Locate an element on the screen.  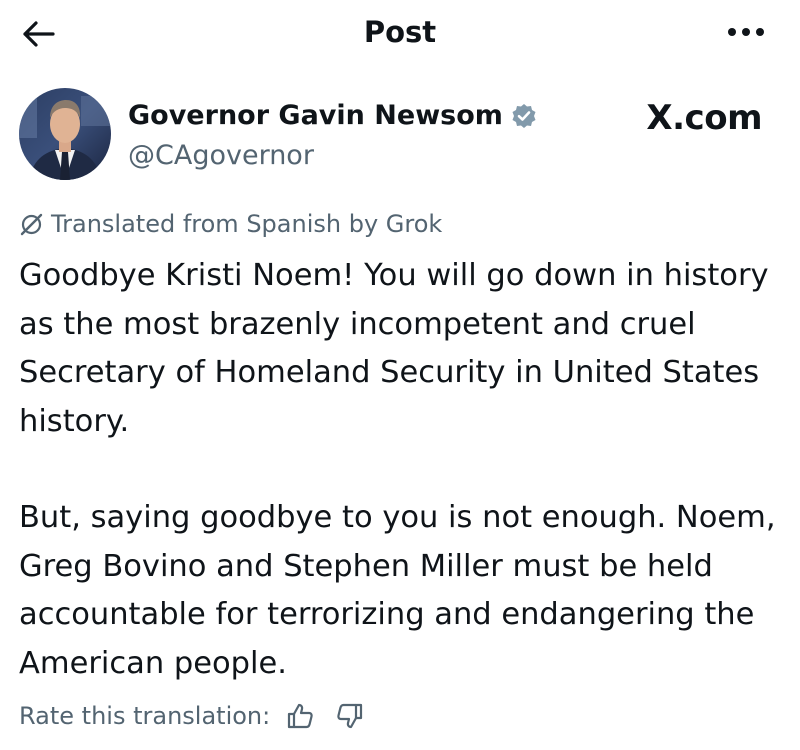
grok-icon is located at coordinates (31, 224).